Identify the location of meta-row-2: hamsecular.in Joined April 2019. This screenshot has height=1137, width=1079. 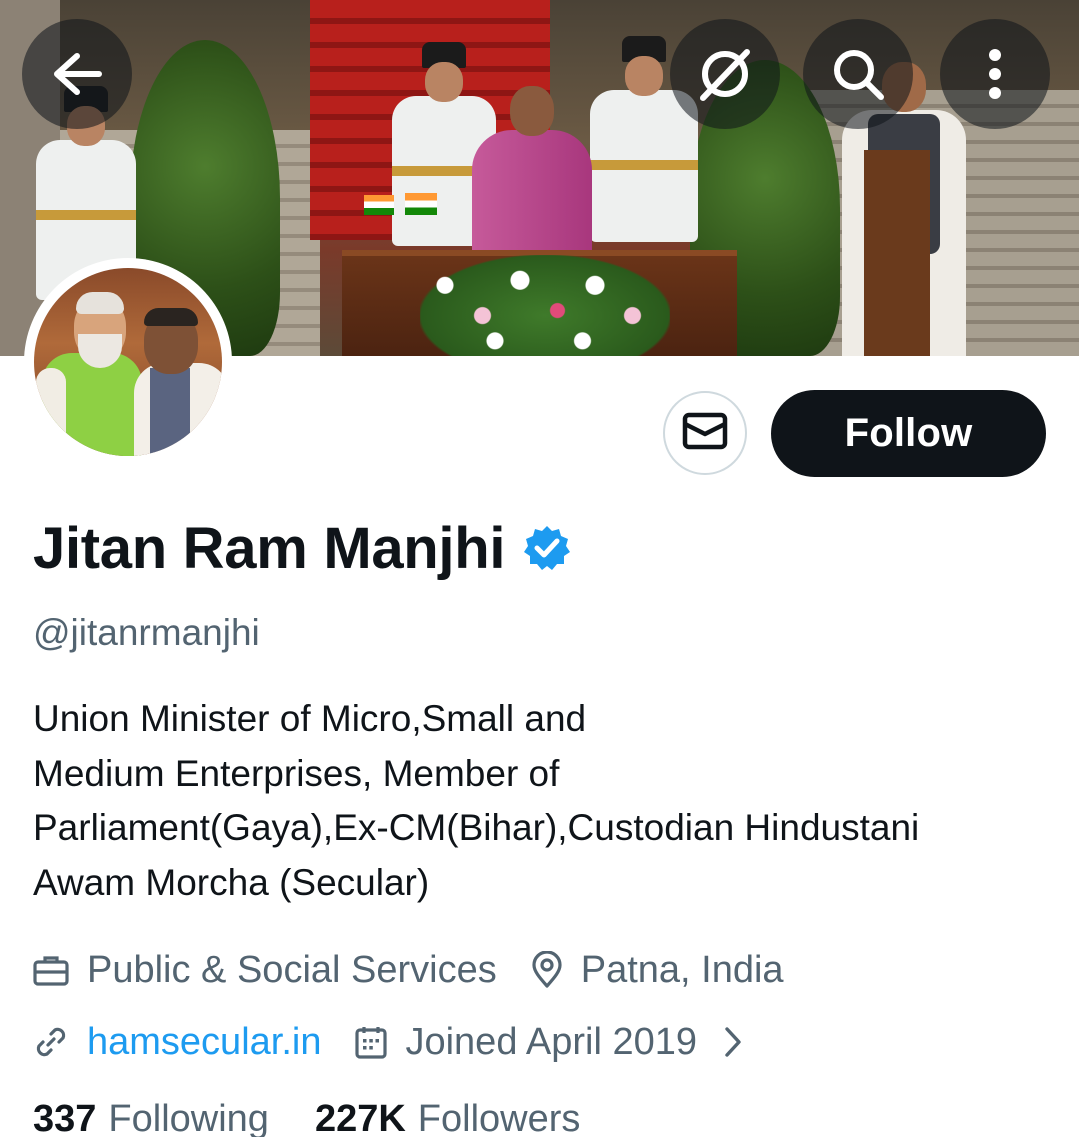
(388, 1042).